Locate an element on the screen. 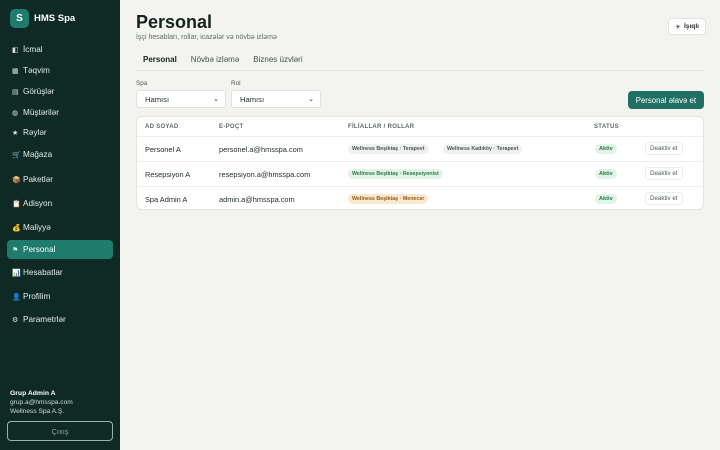 The height and width of the screenshot is (450, 720). tab-2: Biznes üzvləri is located at coordinates (277, 63).